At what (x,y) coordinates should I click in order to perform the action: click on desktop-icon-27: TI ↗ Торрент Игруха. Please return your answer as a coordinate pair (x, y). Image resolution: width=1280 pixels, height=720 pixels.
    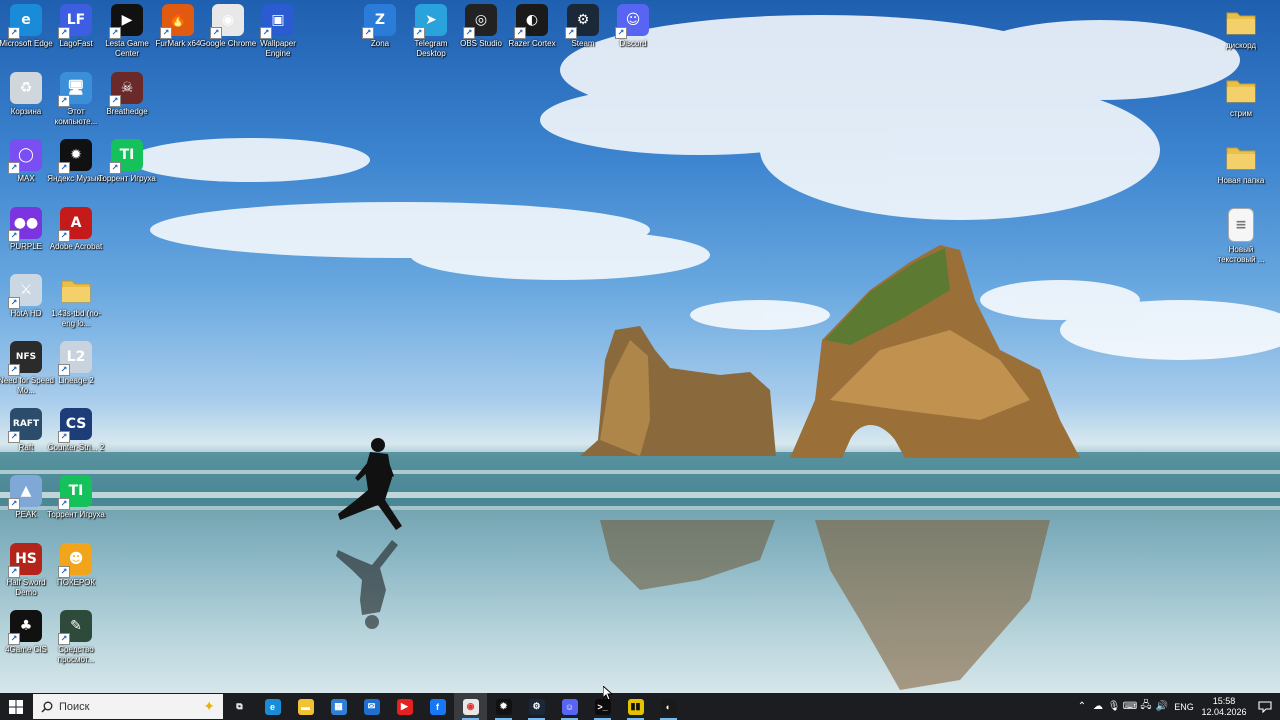
    Looking at the image, I should click on (76, 497).